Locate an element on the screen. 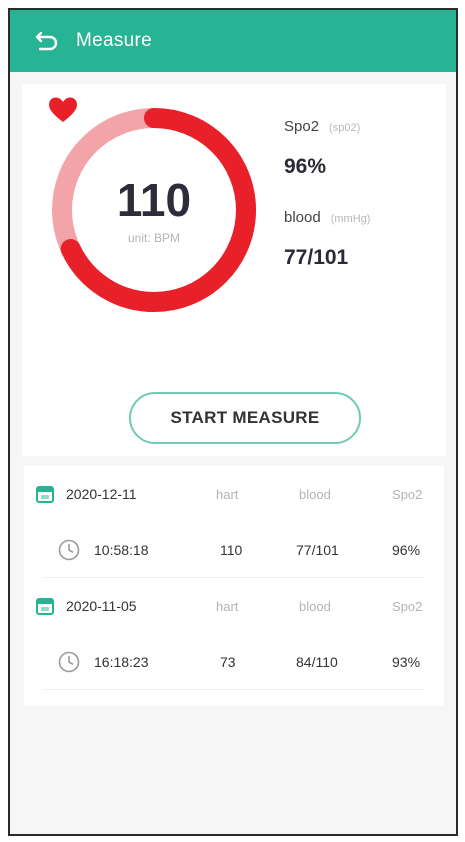 This screenshot has width=465, height=842. heart-rate-unit: unit: BPM is located at coordinates (154, 238).